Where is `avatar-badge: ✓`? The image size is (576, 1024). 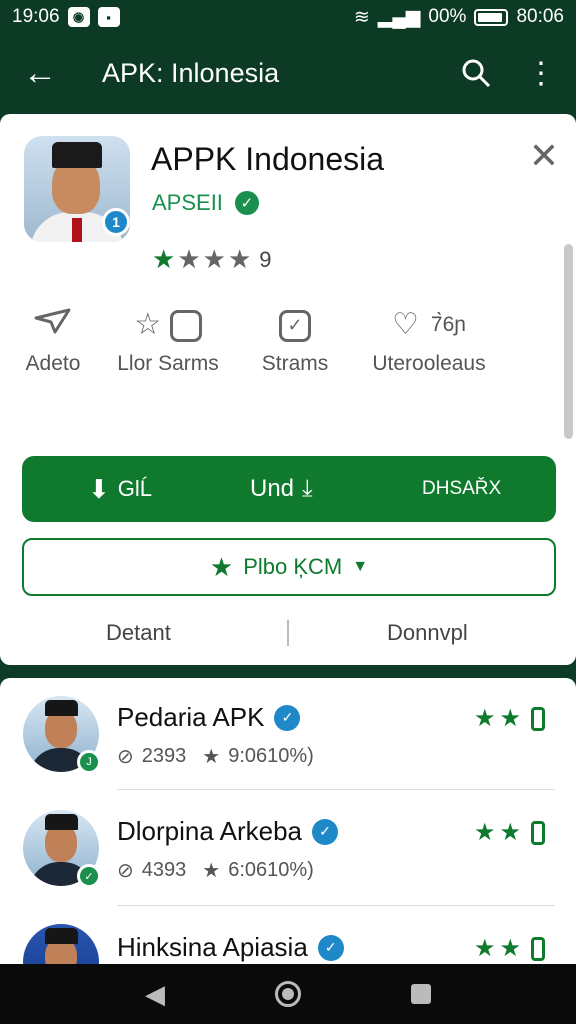 avatar-badge: ✓ is located at coordinates (89, 876).